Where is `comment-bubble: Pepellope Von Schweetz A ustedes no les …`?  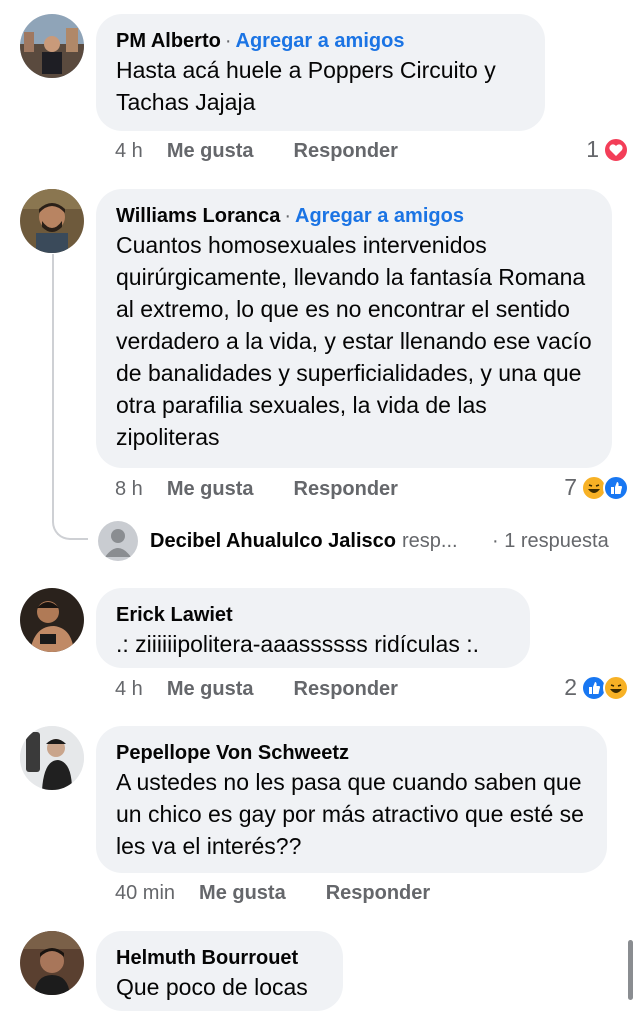
comment-bubble: Pepellope Von Schweetz A ustedes no les … is located at coordinates (351, 799).